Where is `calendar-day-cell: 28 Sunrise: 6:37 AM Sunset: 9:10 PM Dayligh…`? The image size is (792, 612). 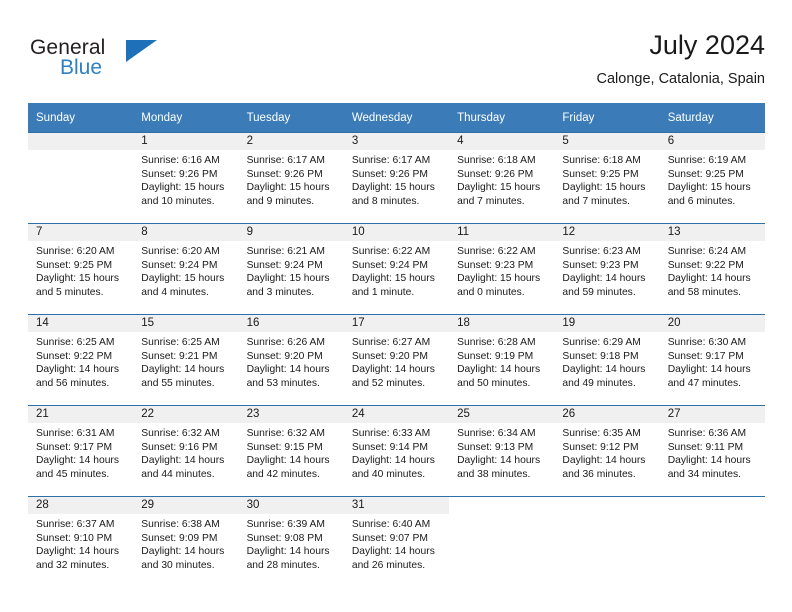 calendar-day-cell: 28 Sunrise: 6:37 AM Sunset: 9:10 PM Dayligh… is located at coordinates (81, 541).